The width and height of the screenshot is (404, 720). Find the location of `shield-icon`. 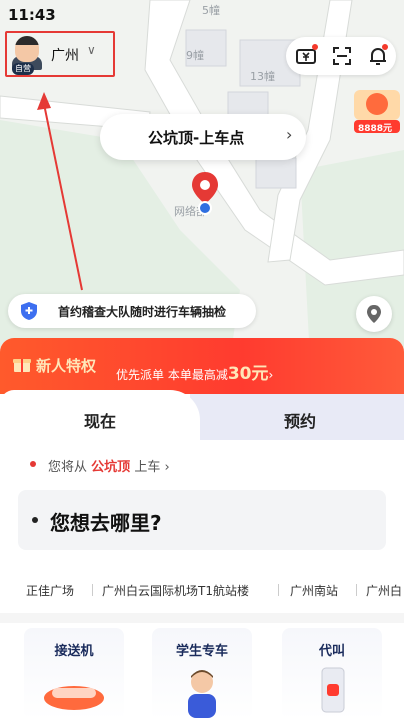

shield-icon is located at coordinates (29, 311).